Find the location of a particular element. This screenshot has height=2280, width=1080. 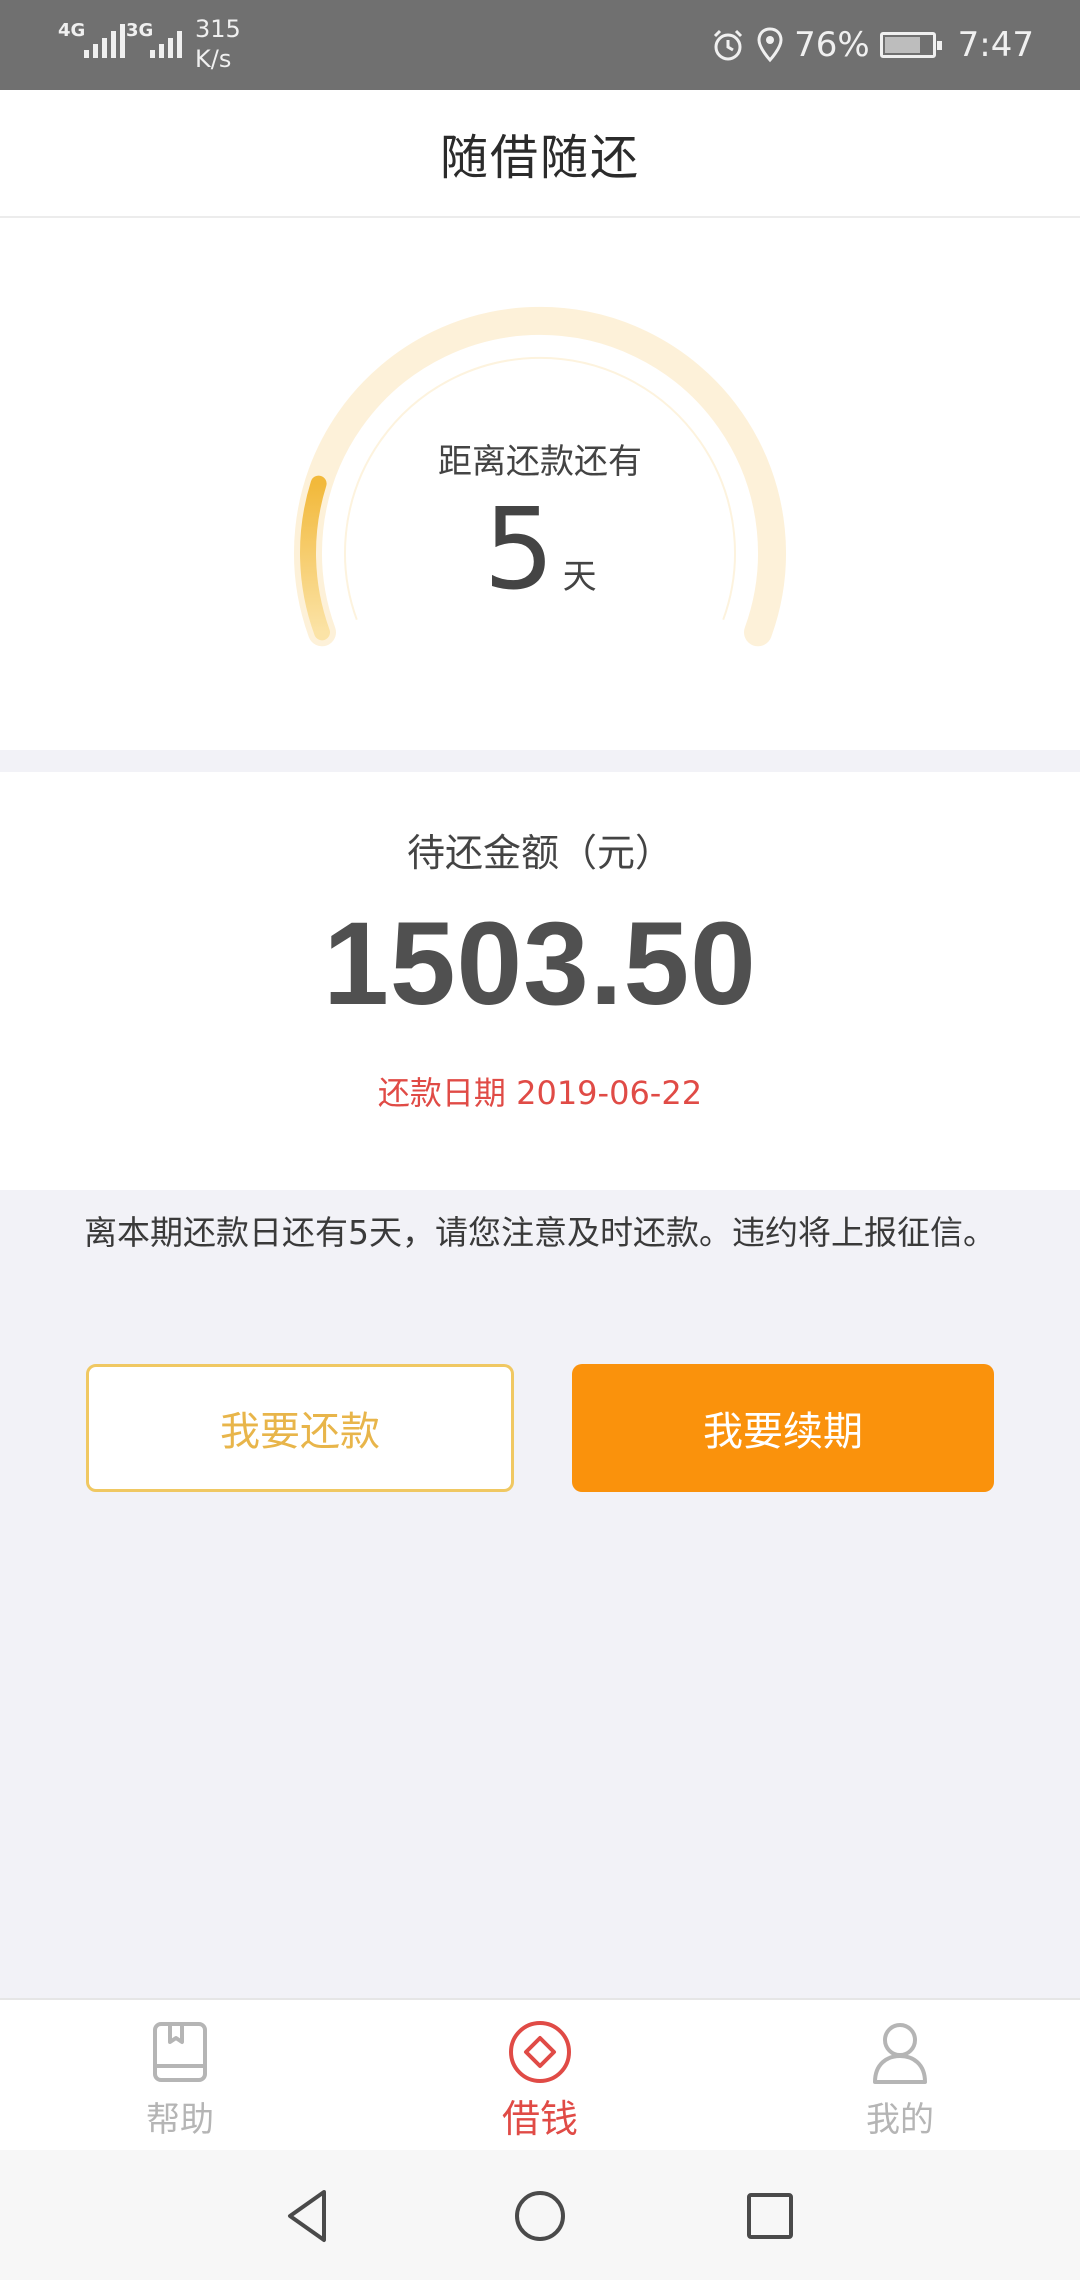

due-date: 还款日期 2019-06-22 is located at coordinates (540, 1093).